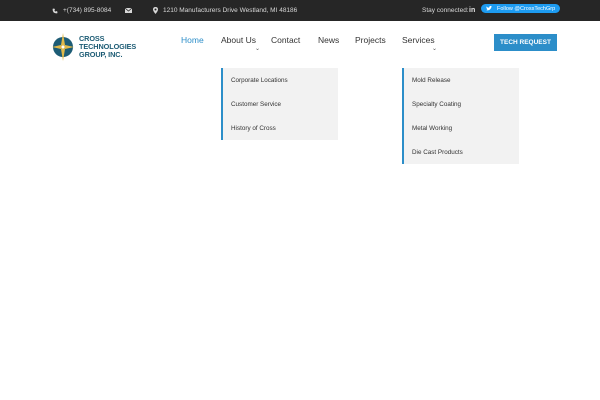  I want to click on logo-wordmark: CROSS TECHNOLOGIES GROUP, INC., so click(107, 47).